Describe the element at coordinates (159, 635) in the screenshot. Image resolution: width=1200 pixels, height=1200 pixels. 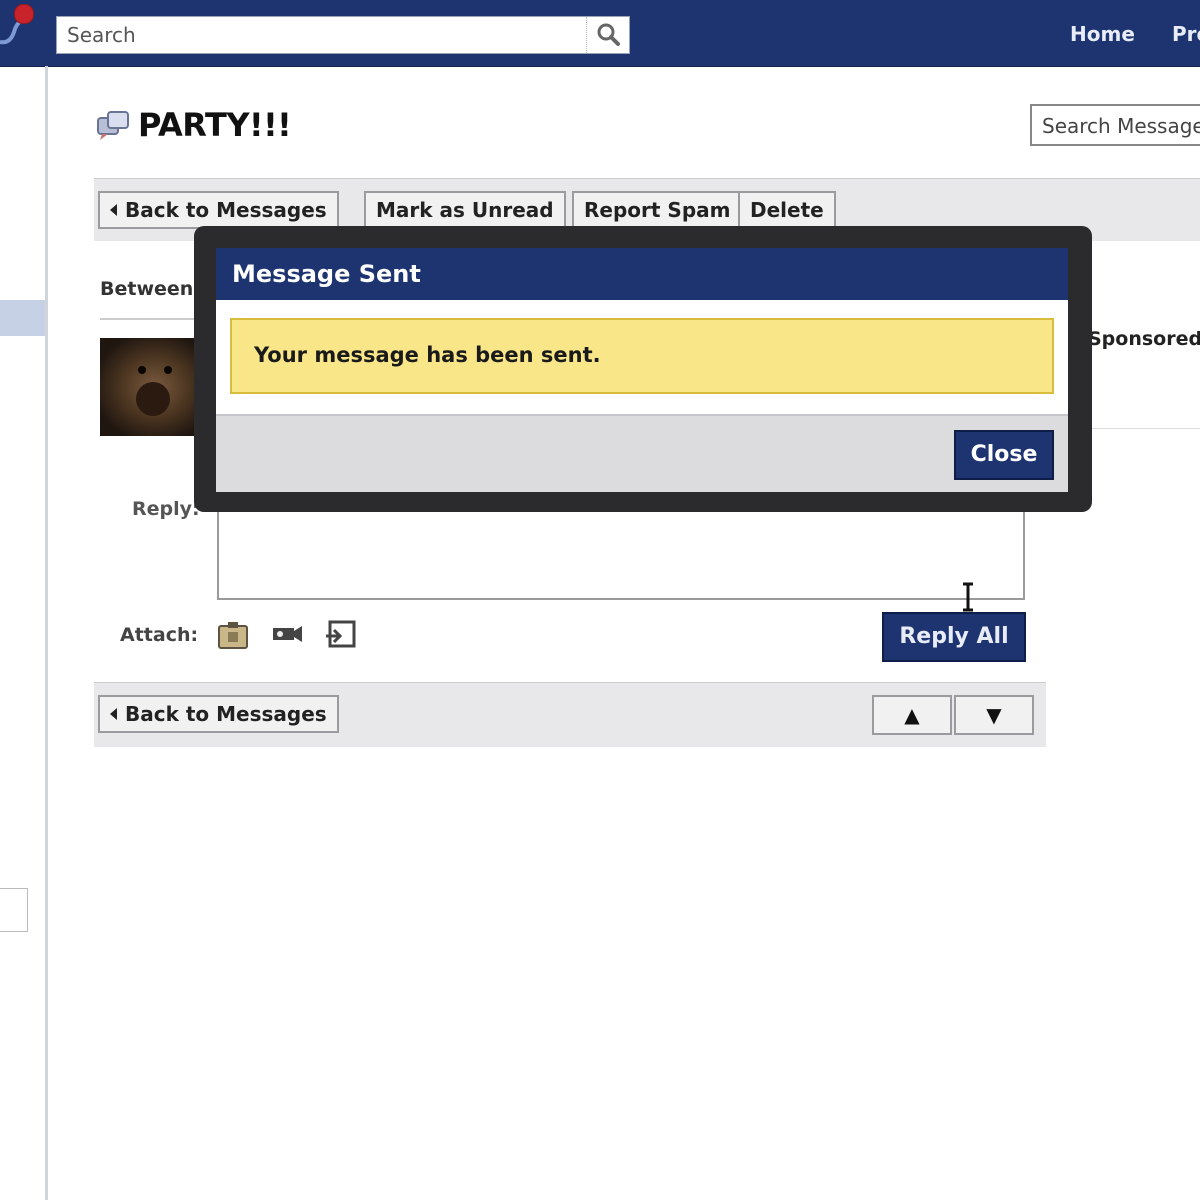
I see `attach-label: Attach:` at that location.